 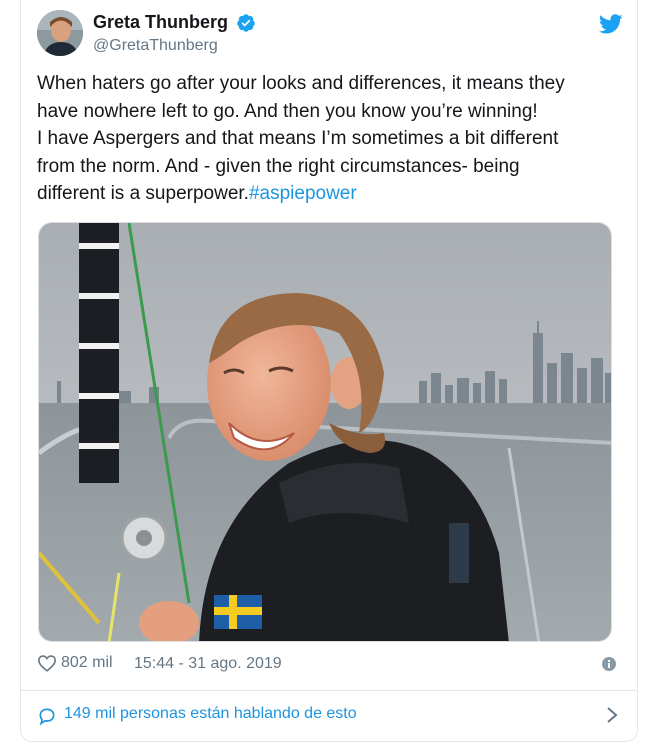 I want to click on conversation-link: 149 mil personas están hablando de esto, so click(x=330, y=716).